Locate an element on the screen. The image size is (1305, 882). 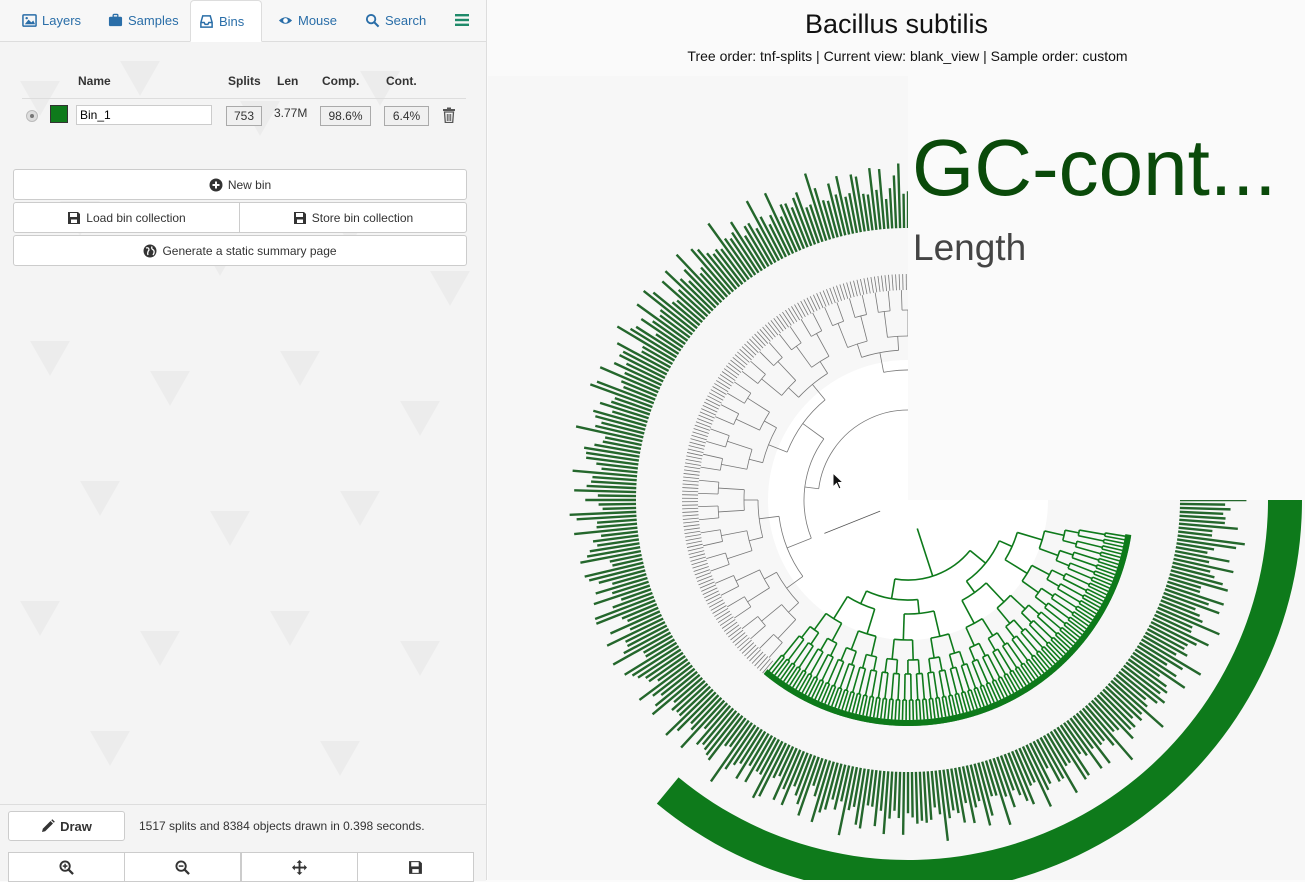
tab-label: Search is located at coordinates (405, 20).